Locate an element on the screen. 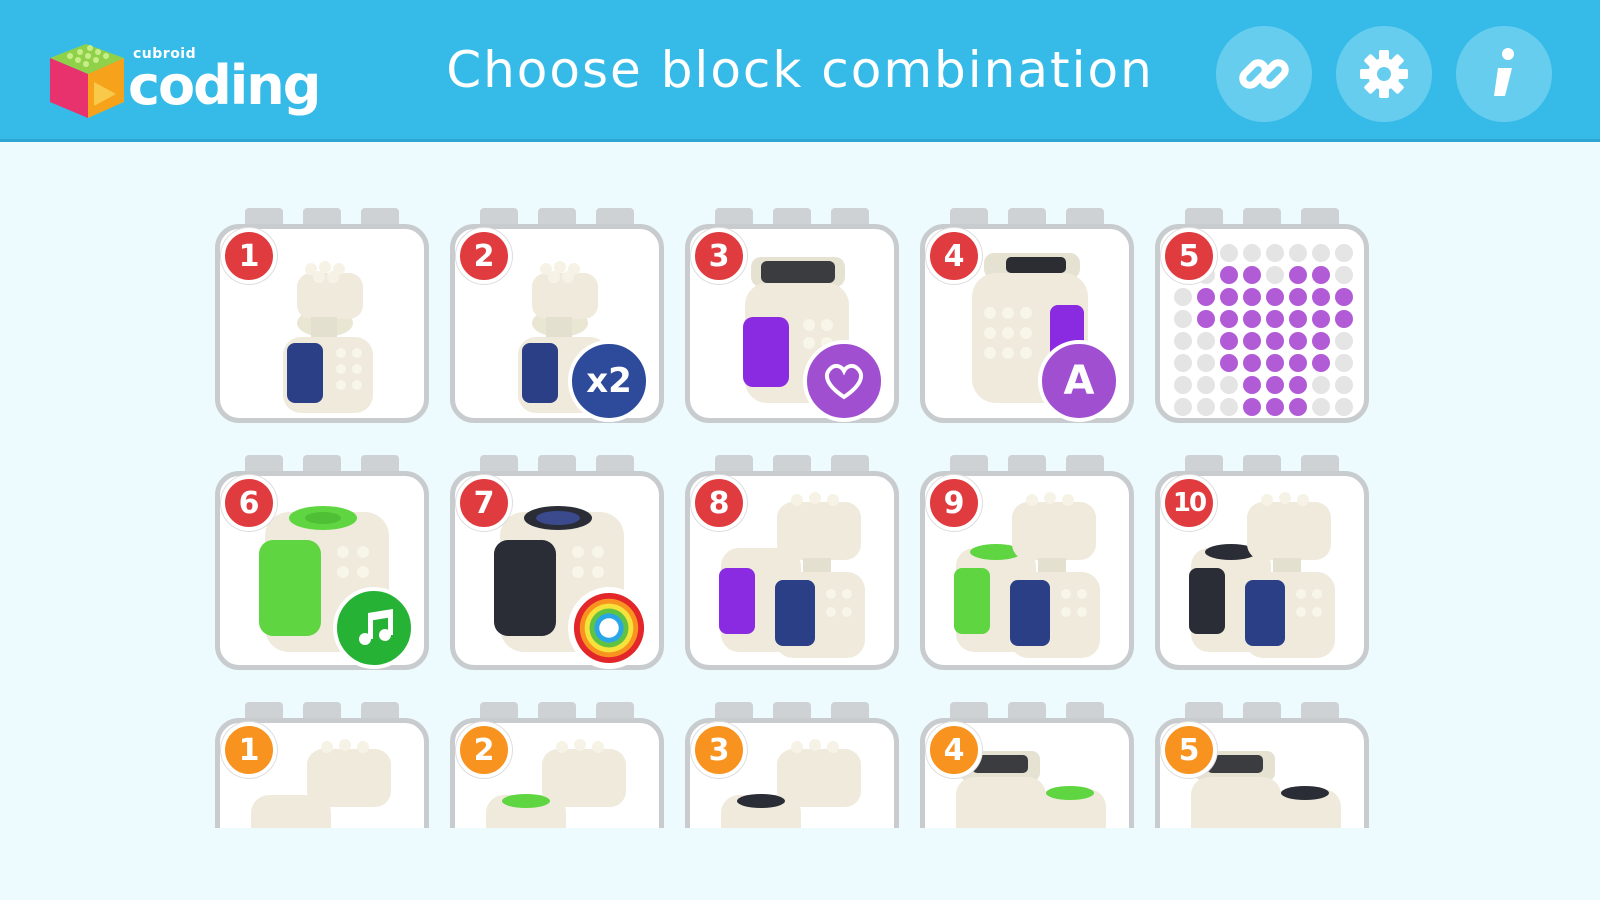 This screenshot has height=900, width=1600. info-icon is located at coordinates (1504, 72).